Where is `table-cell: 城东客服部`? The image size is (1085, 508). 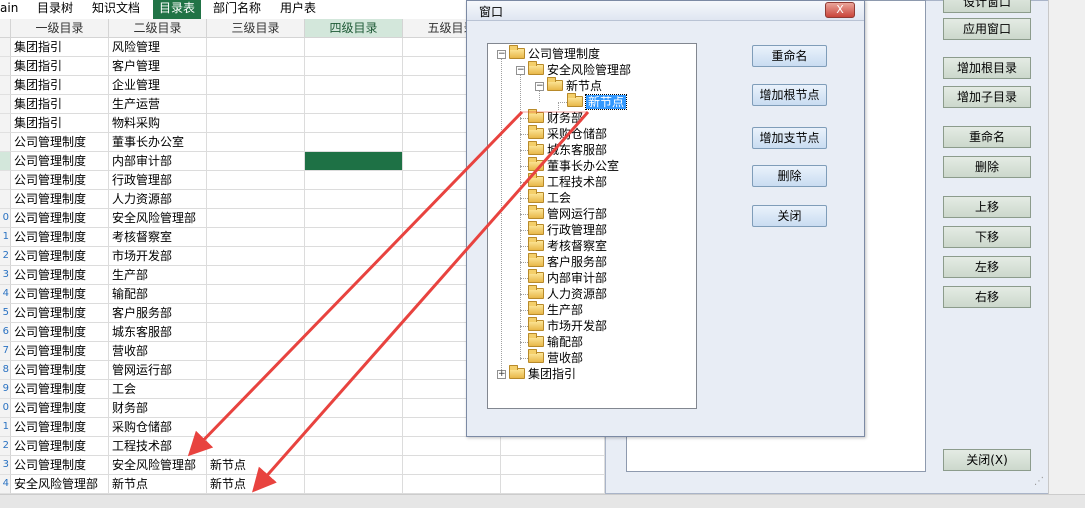 table-cell: 城东客服部 is located at coordinates (158, 332).